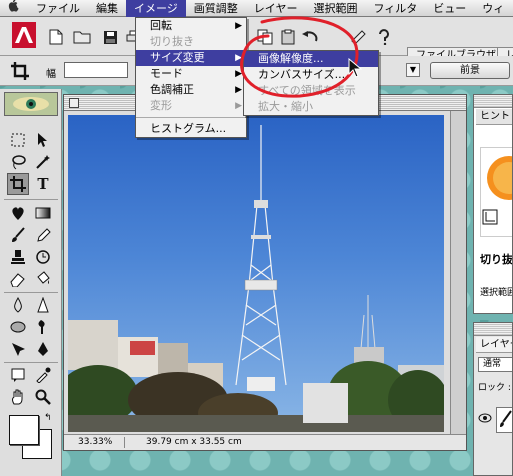 This screenshot has height=476, width=513. What do you see at coordinates (20, 71) in the screenshot?
I see `crop-tool-options-icon` at bounding box center [20, 71].